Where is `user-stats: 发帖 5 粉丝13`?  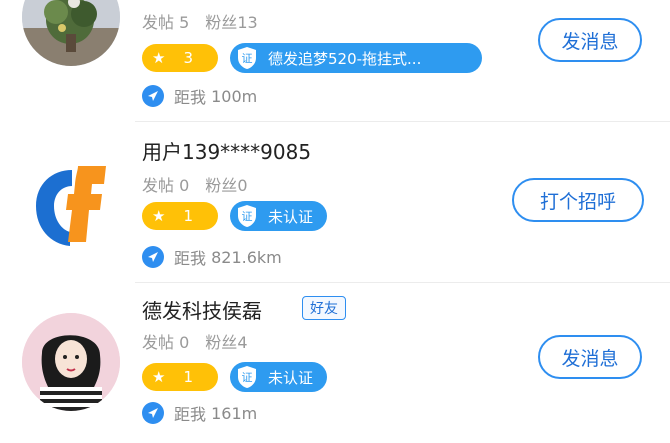
user-stats: 发帖 5 粉丝13 is located at coordinates (200, 22).